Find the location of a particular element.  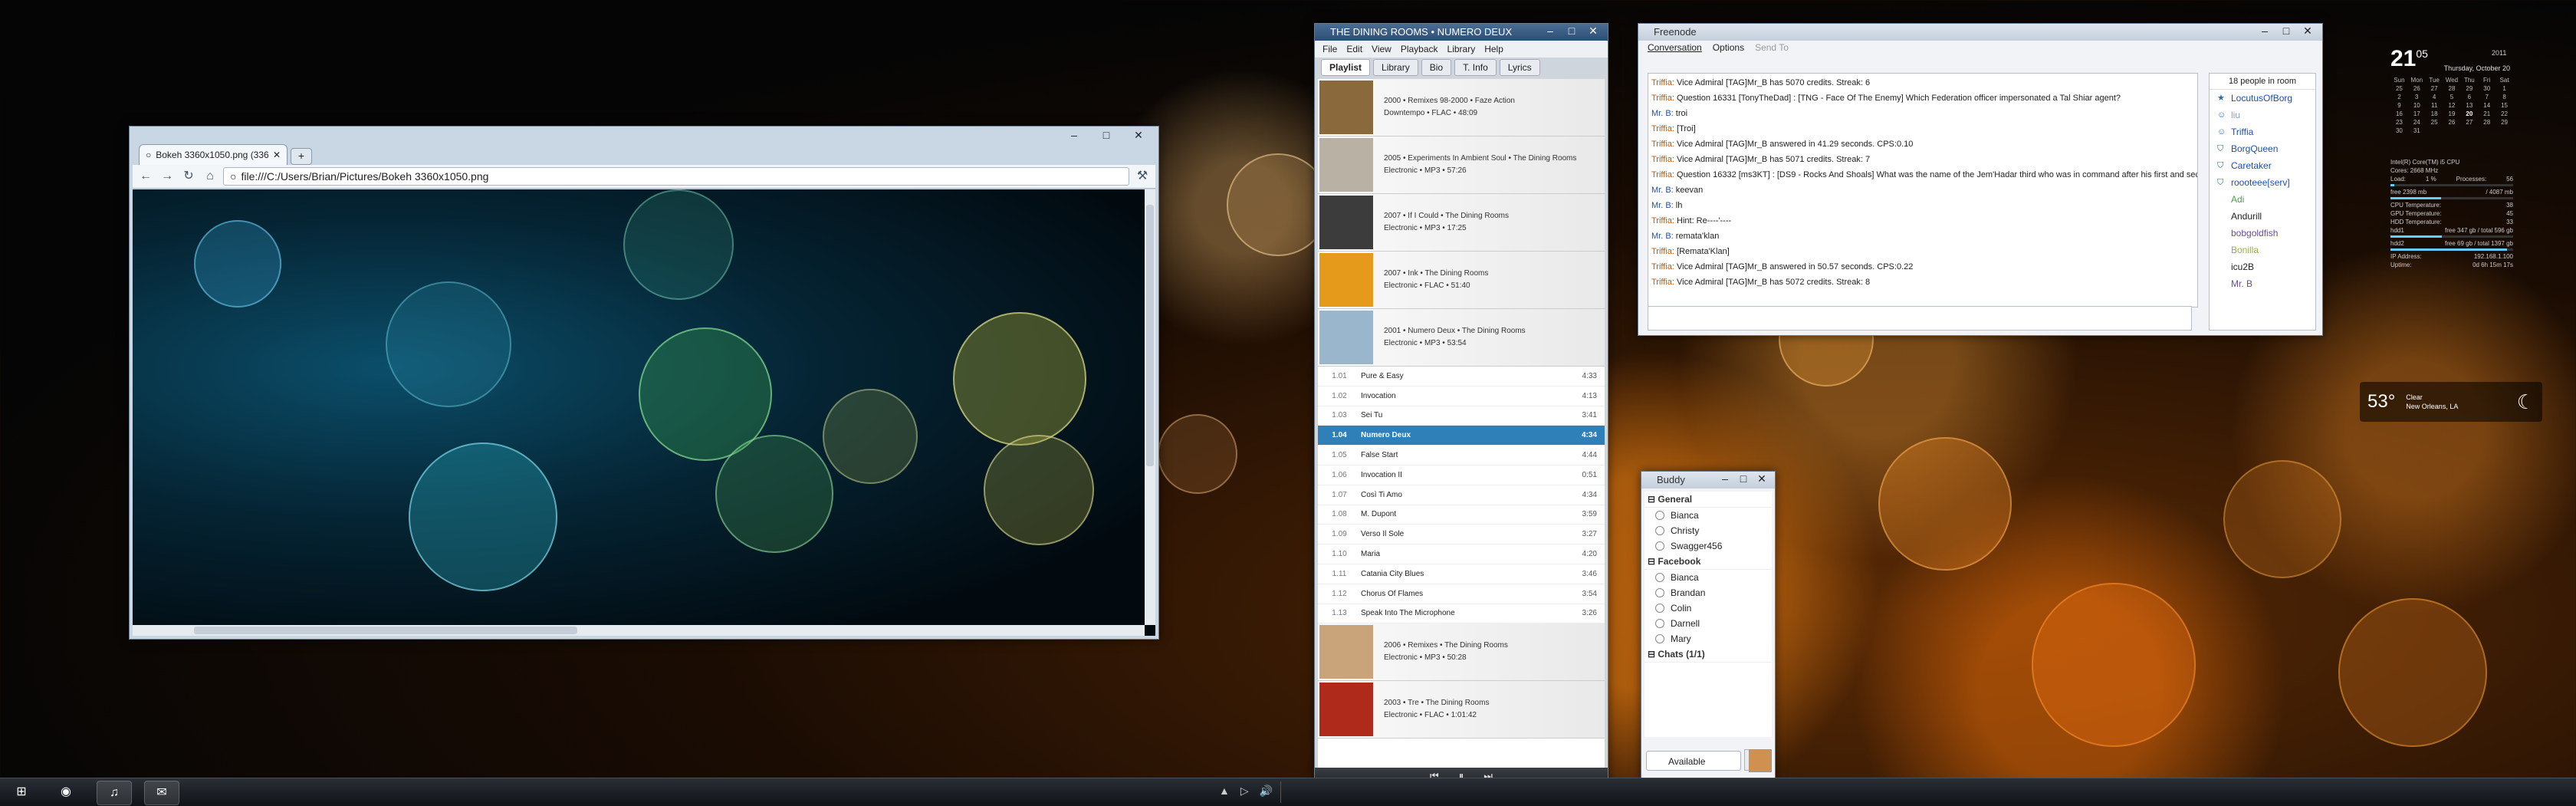

user-list-item: ⛉ Caretaker is located at coordinates (2262, 166).